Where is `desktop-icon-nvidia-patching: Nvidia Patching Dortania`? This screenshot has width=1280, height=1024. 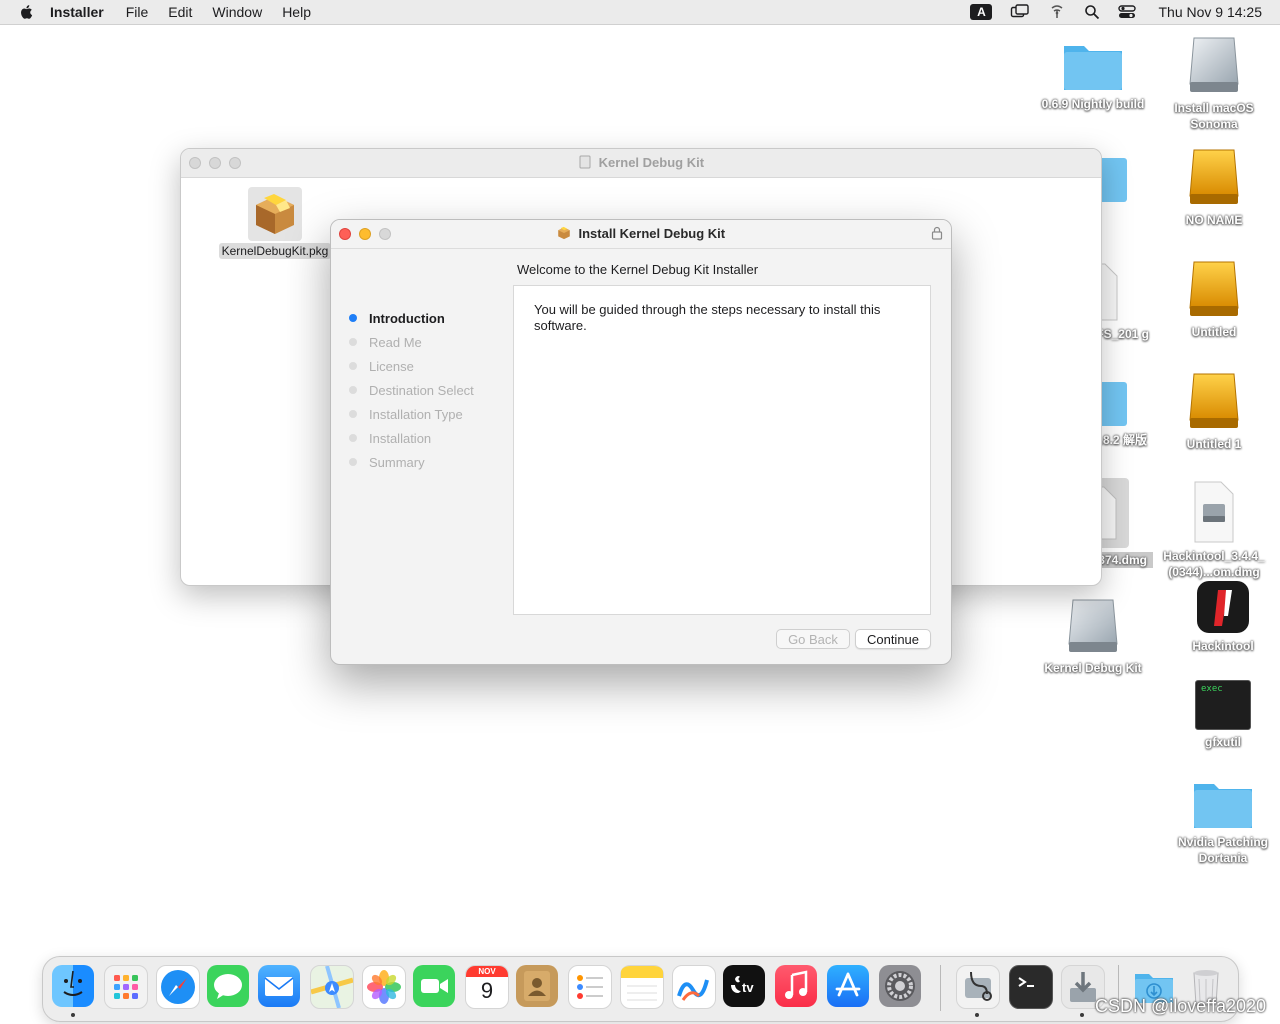 desktop-icon-nvidia-patching: Nvidia Patching Dortania is located at coordinates (1221, 821).